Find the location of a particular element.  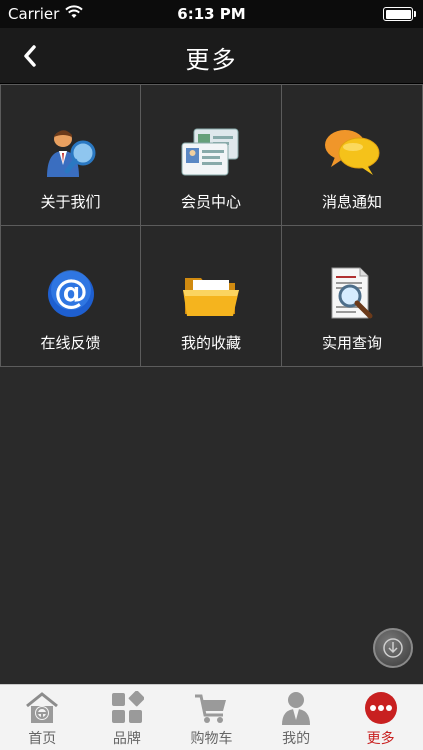

status-bar: Carrier 6:13 PM is located at coordinates (211, 14).